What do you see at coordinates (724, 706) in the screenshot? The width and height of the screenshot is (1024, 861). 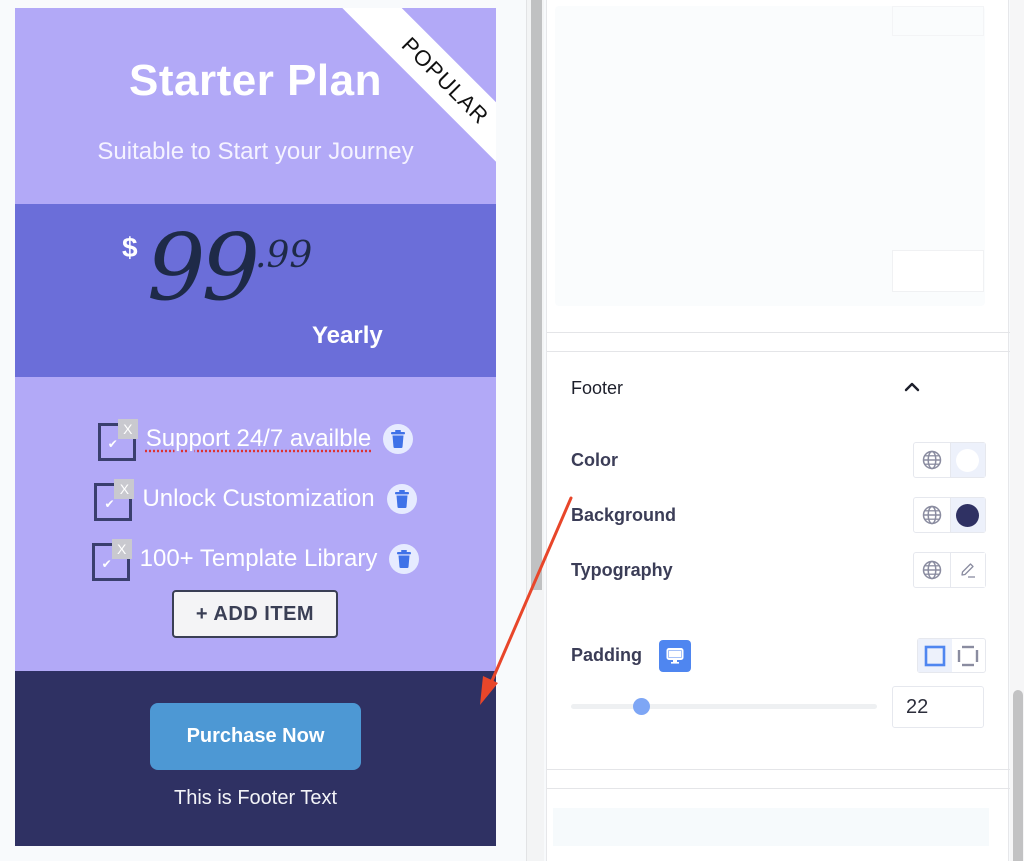 I see `padding-slider` at bounding box center [724, 706].